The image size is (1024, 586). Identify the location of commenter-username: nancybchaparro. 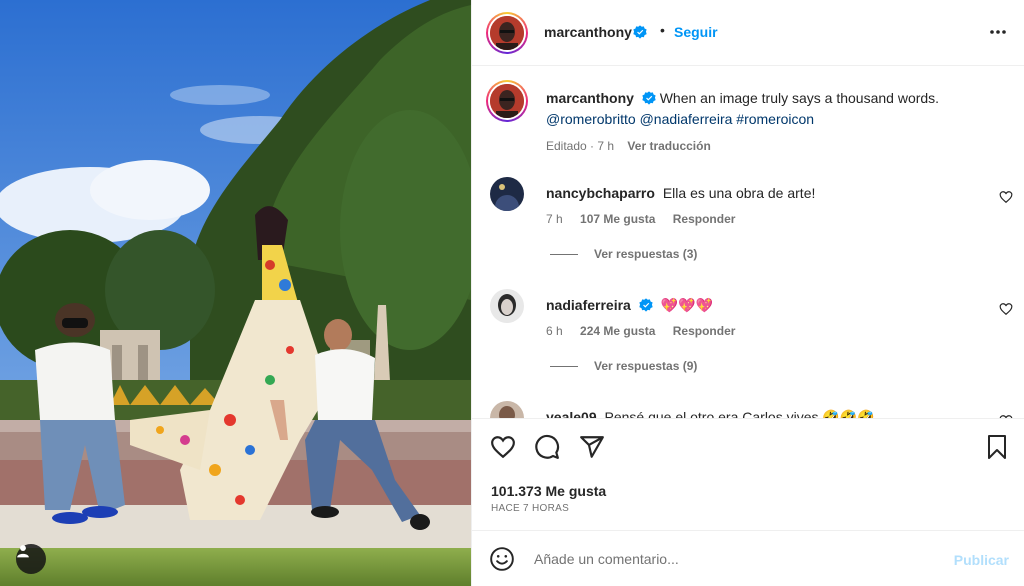
(600, 193).